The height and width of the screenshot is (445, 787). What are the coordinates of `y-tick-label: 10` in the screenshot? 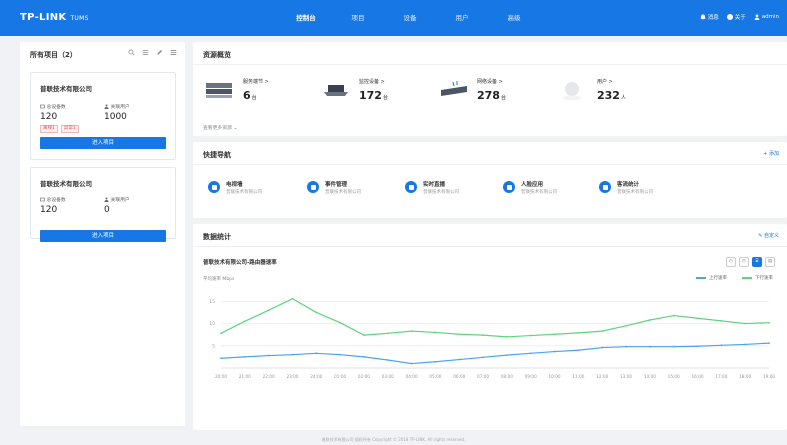 It's located at (212, 324).